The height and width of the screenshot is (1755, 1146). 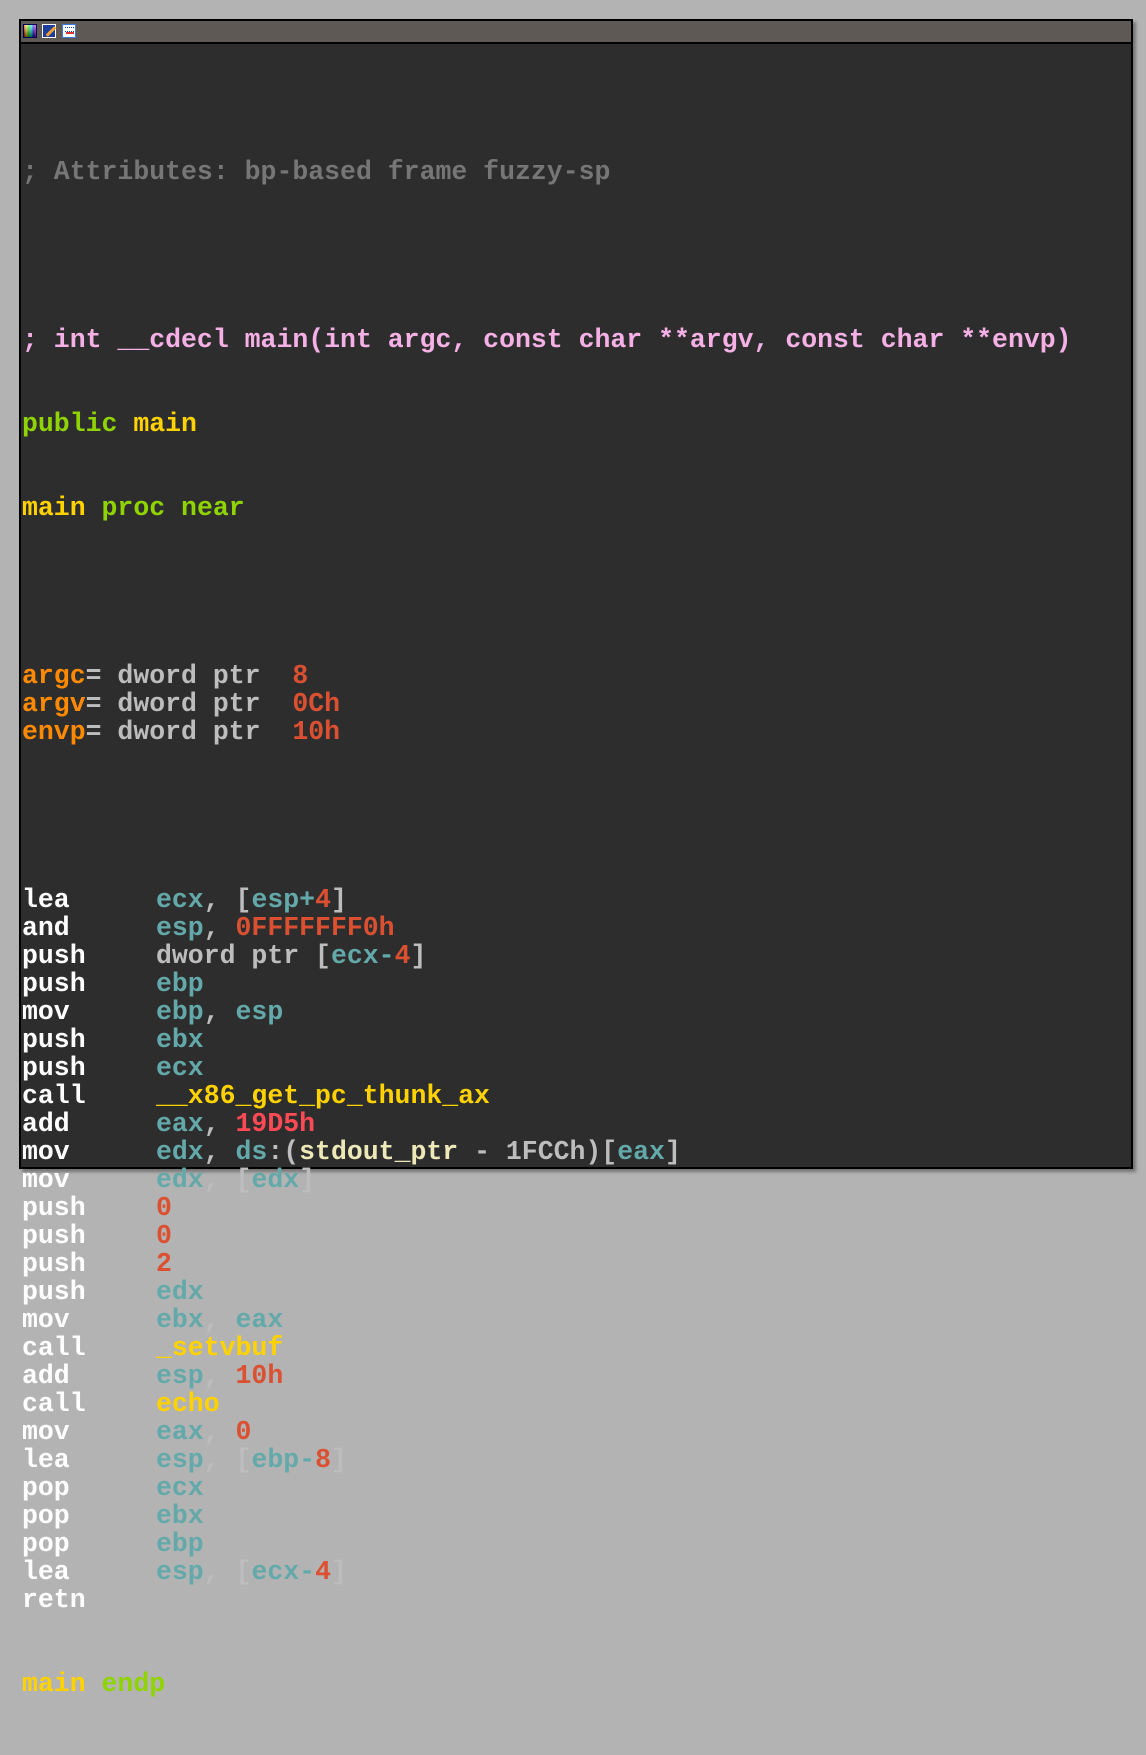 I want to click on instruction-line: mov ebx, eax, so click(x=547, y=1320).